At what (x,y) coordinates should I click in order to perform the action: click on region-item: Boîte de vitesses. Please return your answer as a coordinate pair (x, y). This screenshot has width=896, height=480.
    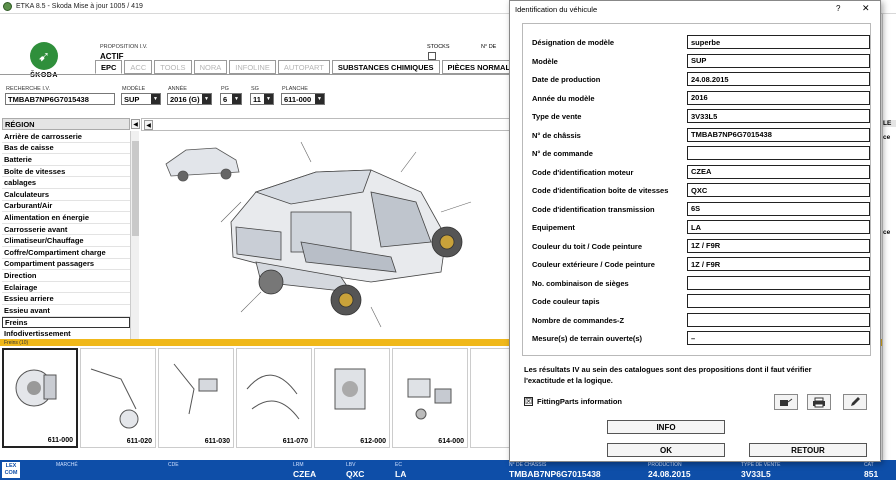
    Looking at the image, I should click on (66, 172).